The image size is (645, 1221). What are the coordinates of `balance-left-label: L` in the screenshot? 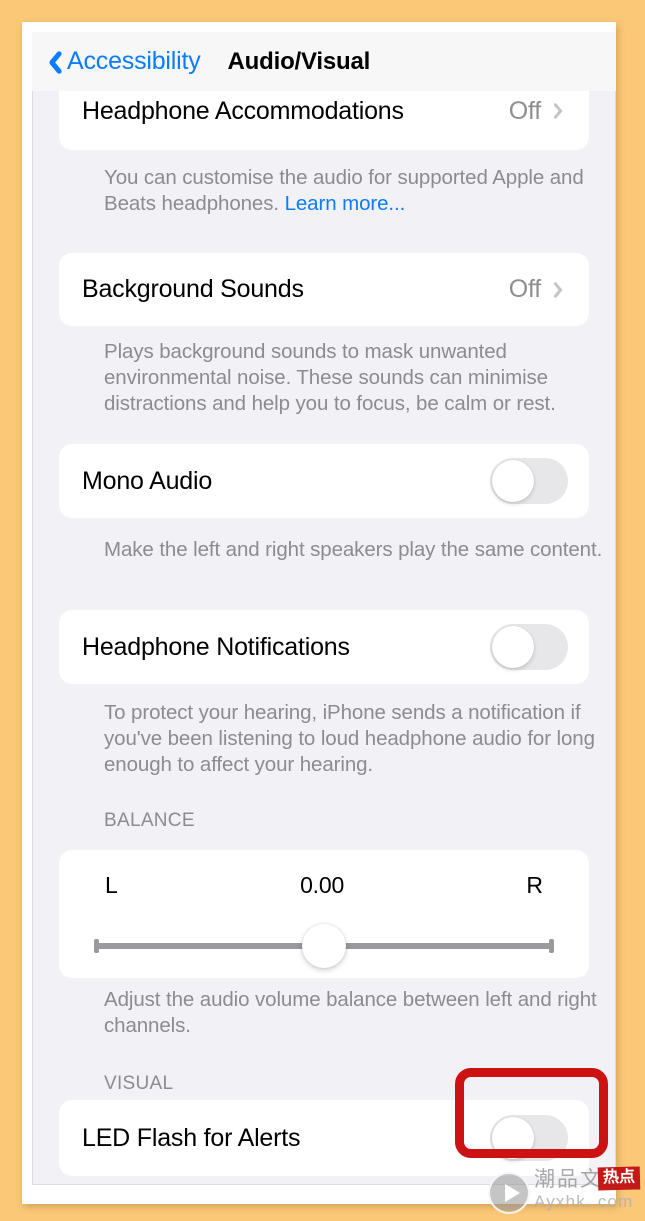 It's located at (111, 885).